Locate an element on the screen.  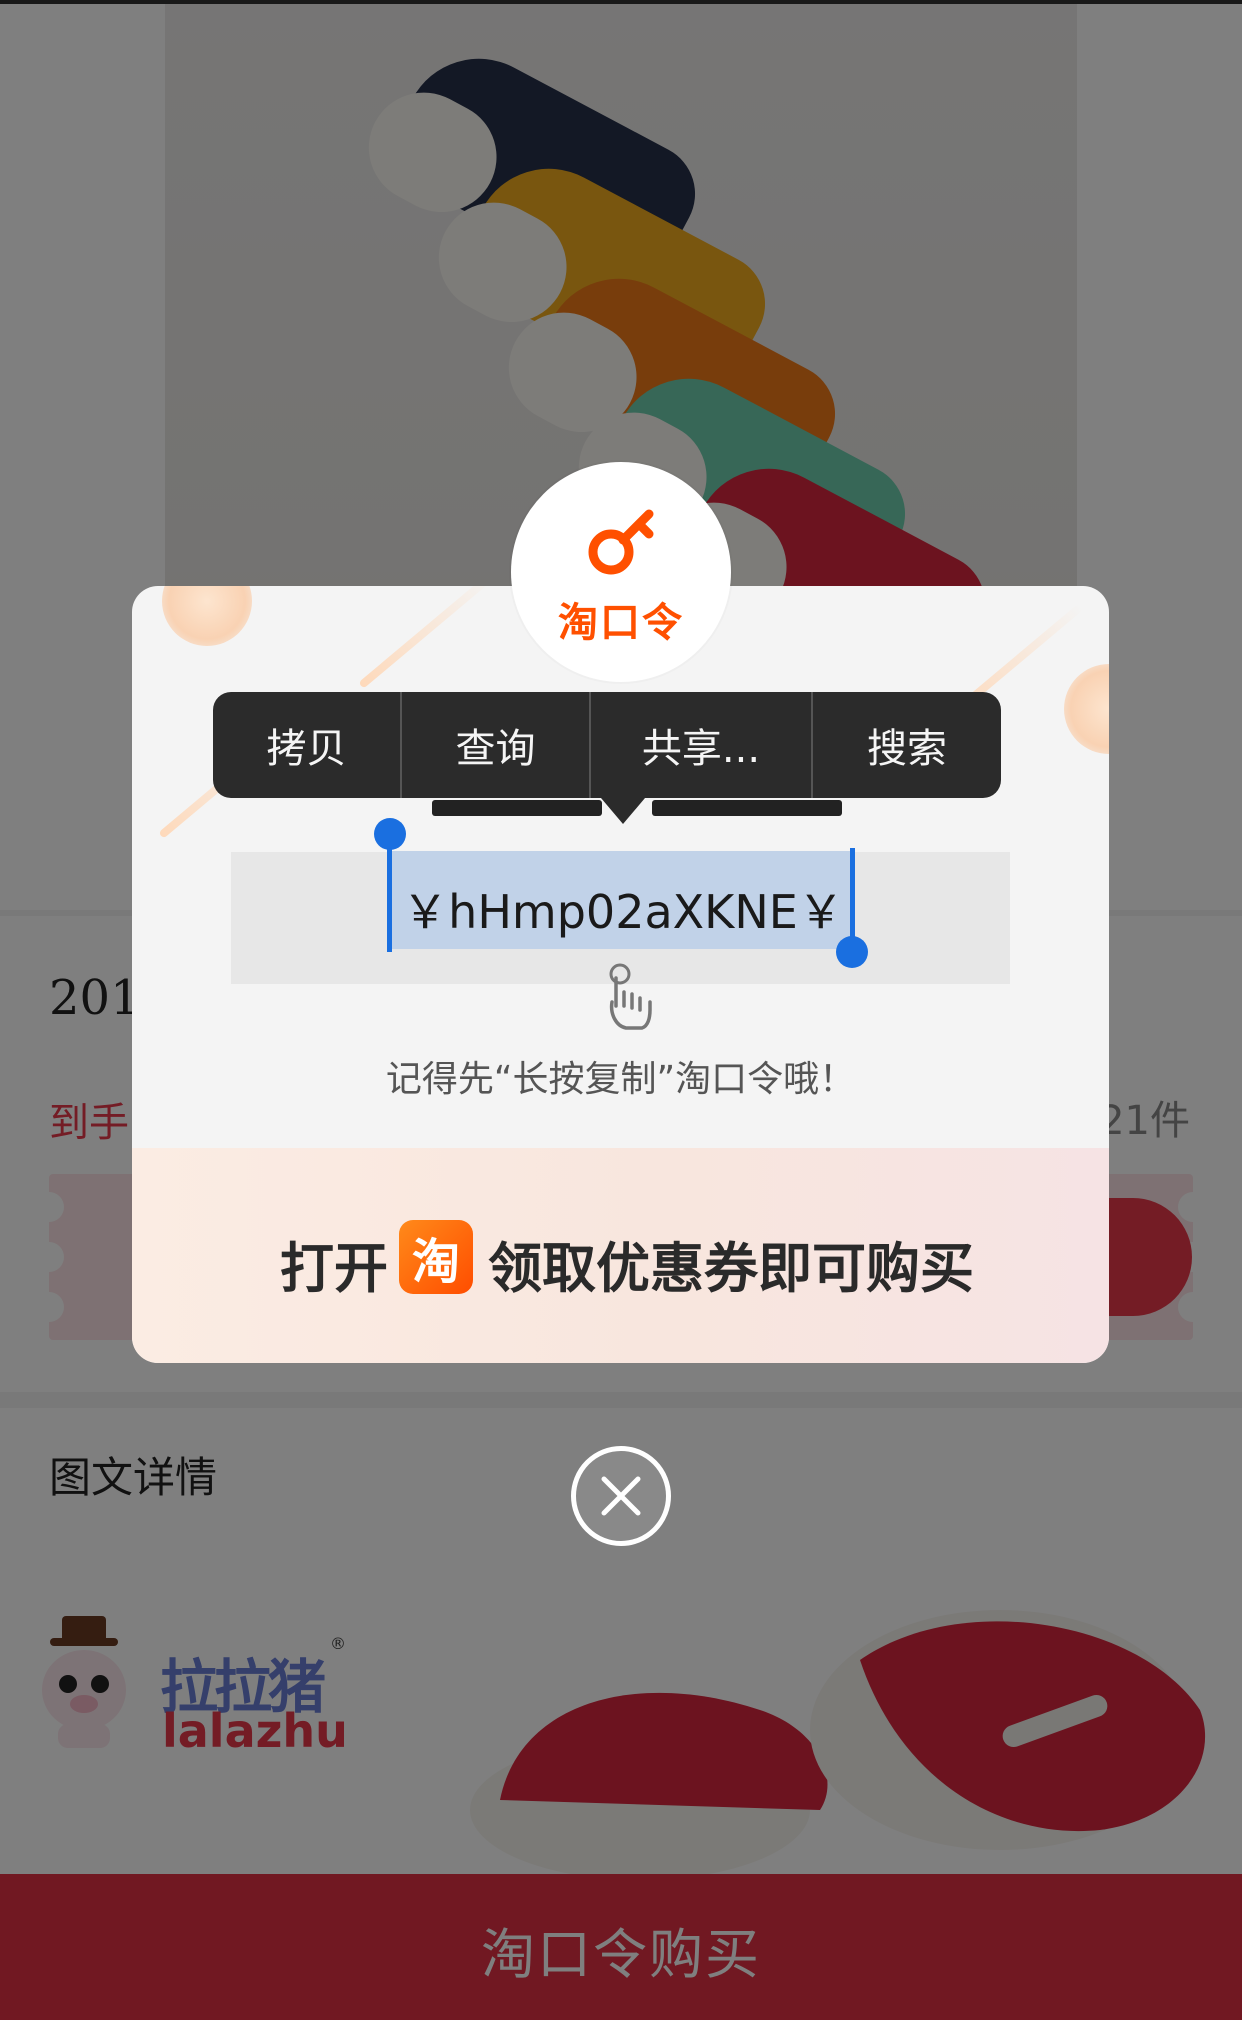
menu-item-search: 搜索 is located at coordinates (907, 745).